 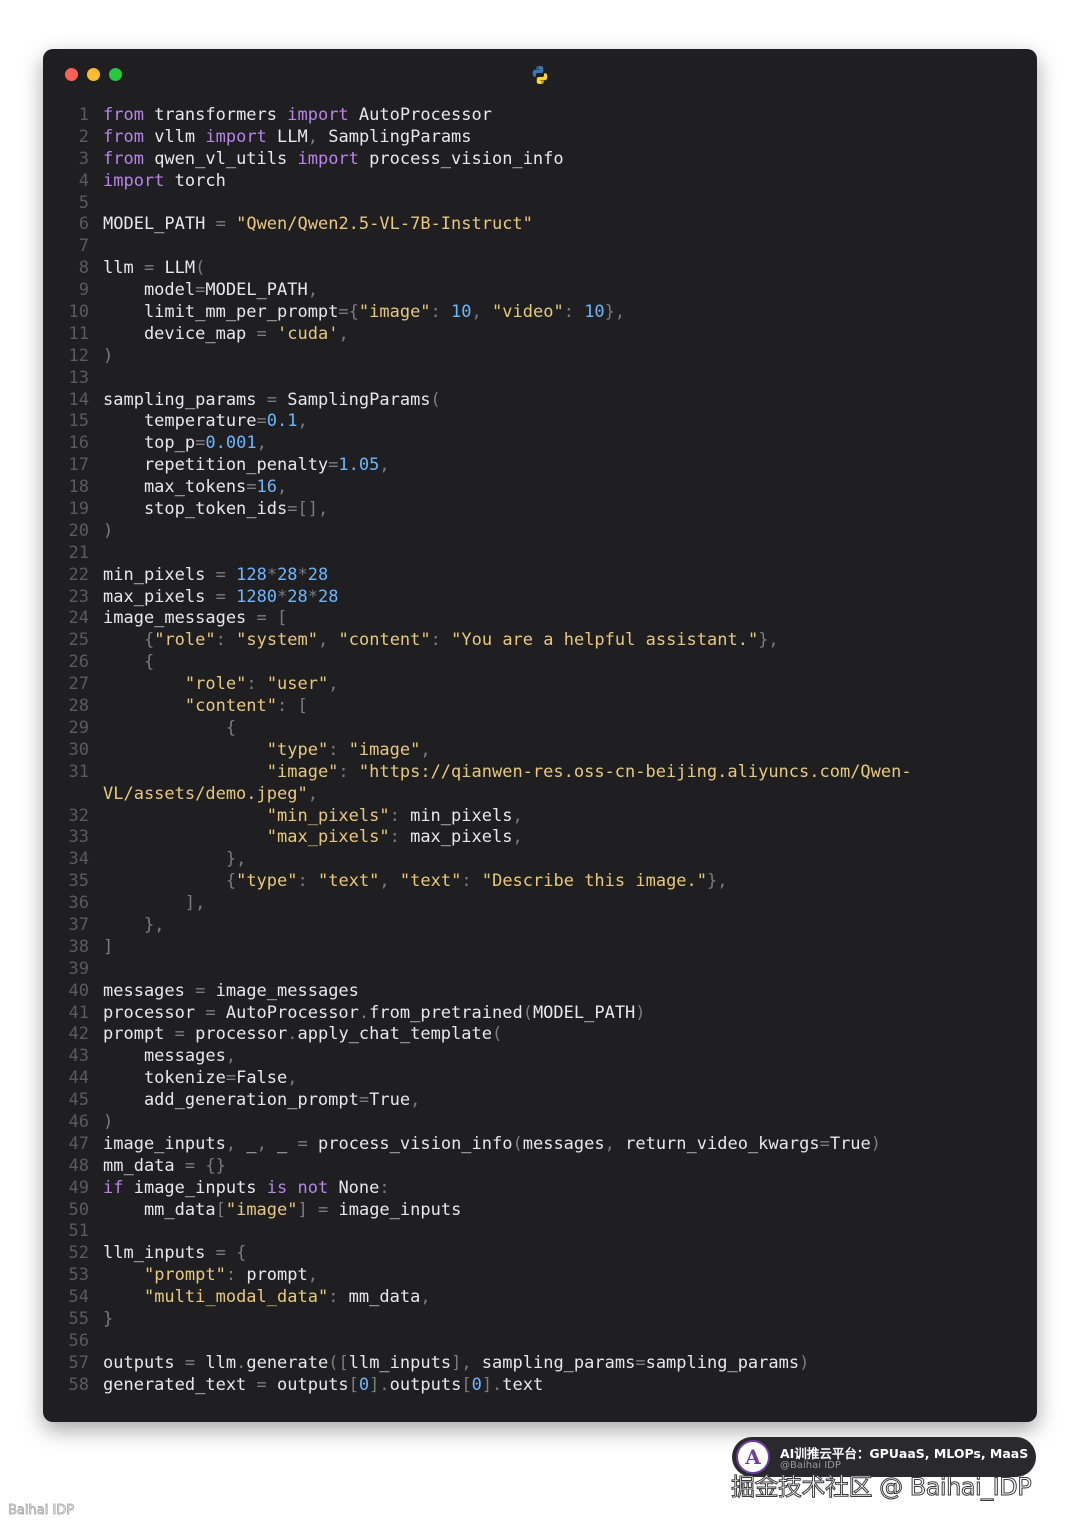 What do you see at coordinates (78, 465) in the screenshot?
I see `line-number: 17` at bounding box center [78, 465].